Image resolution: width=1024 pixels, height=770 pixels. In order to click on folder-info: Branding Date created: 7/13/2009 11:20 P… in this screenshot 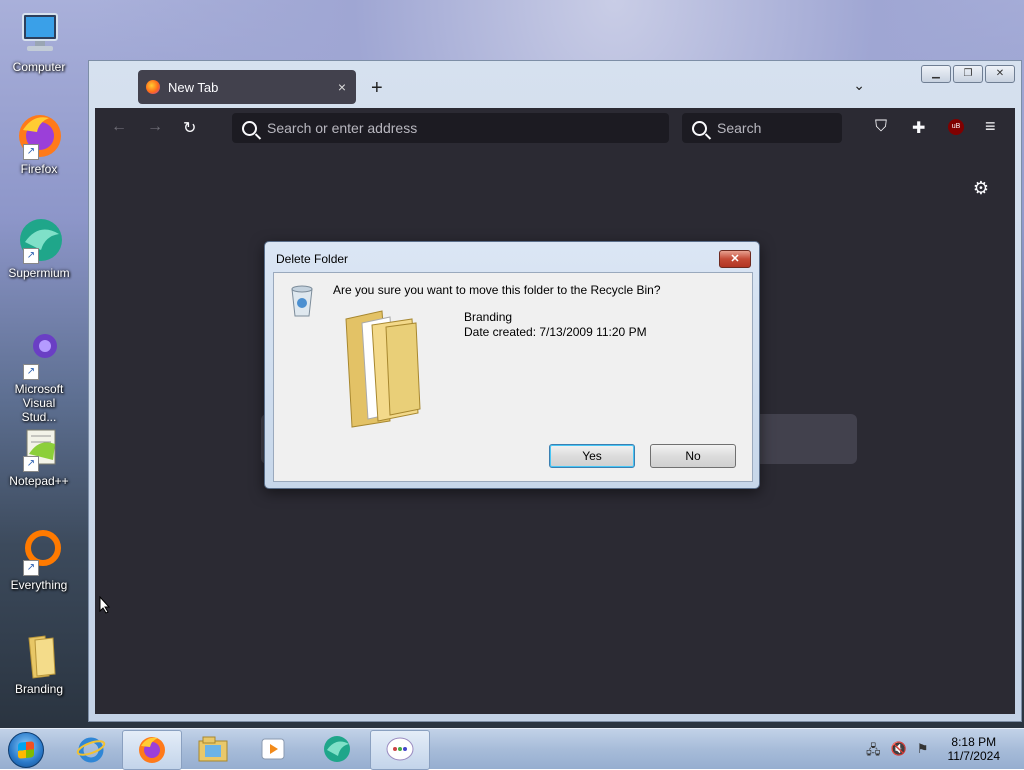, I will do `click(555, 325)`.